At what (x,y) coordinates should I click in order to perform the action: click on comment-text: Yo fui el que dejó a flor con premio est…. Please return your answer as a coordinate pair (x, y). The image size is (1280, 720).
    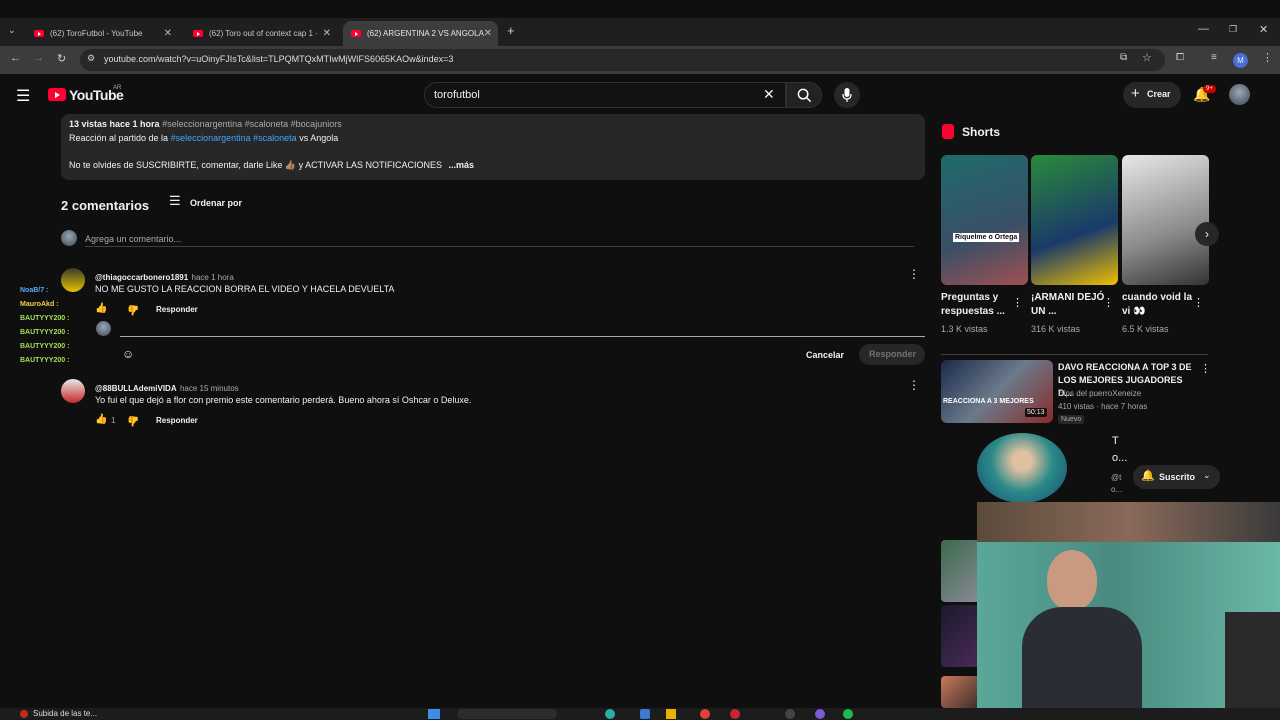
    Looking at the image, I should click on (283, 400).